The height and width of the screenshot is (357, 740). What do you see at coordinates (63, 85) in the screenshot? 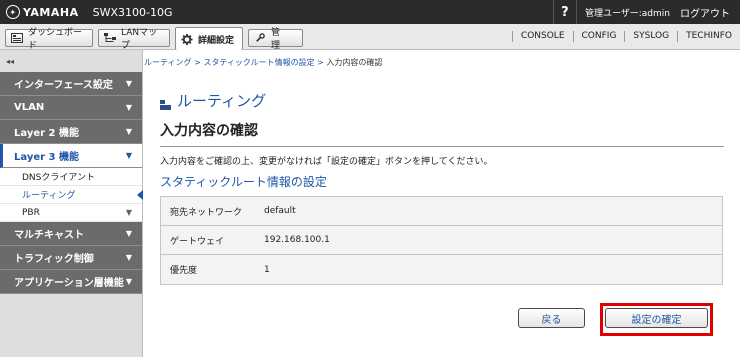
I see `sidebar-item-label: インターフェース設定` at bounding box center [63, 85].